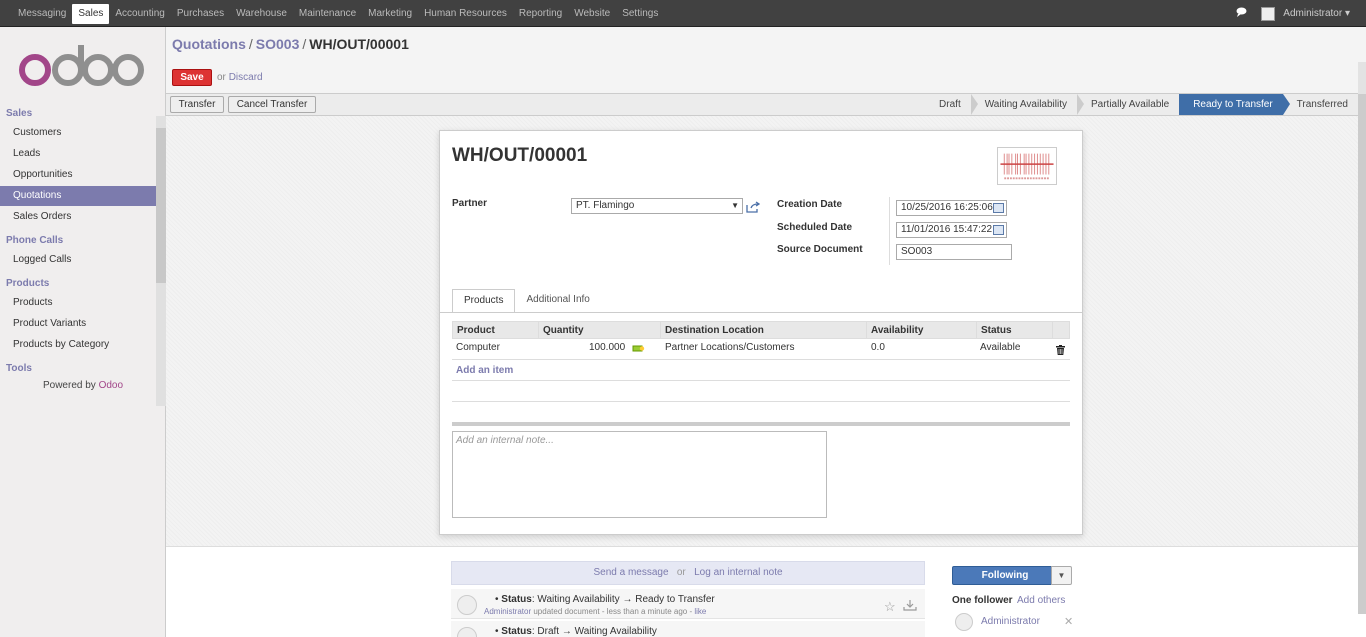 The width and height of the screenshot is (1366, 637). I want to click on star-icon: ☆, so click(890, 607).